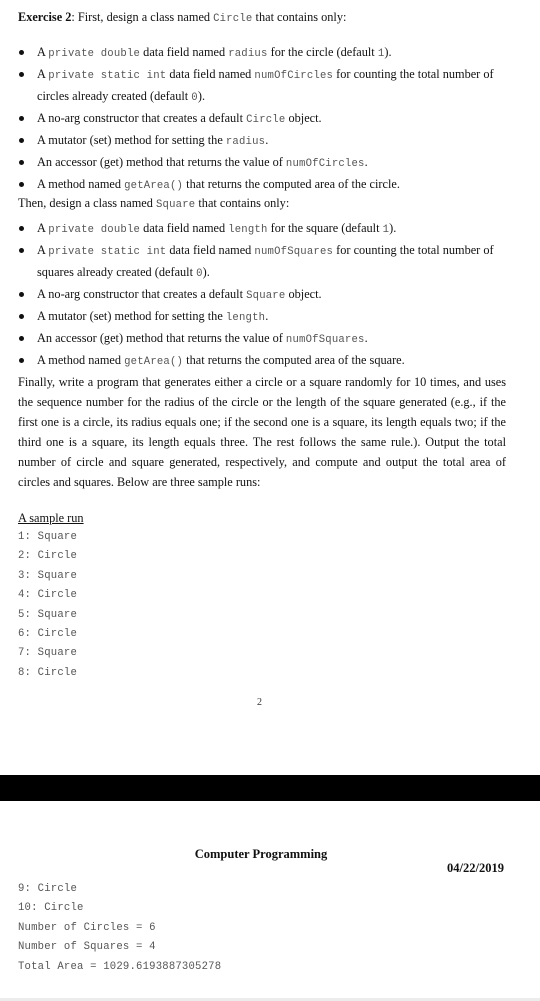 The width and height of the screenshot is (540, 1001). Describe the element at coordinates (48, 537) in the screenshot. I see `output-line: 1: Square` at that location.